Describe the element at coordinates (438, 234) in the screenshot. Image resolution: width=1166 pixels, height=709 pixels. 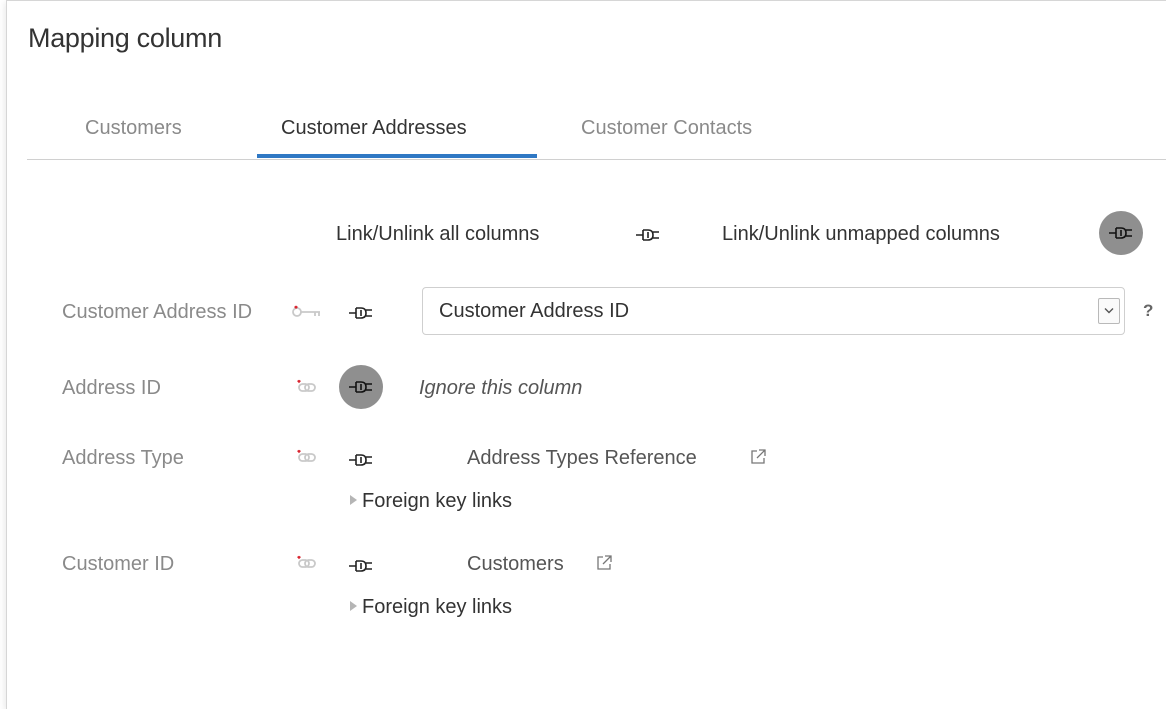
I see `link-all-label: Link/Unlink all columns` at that location.